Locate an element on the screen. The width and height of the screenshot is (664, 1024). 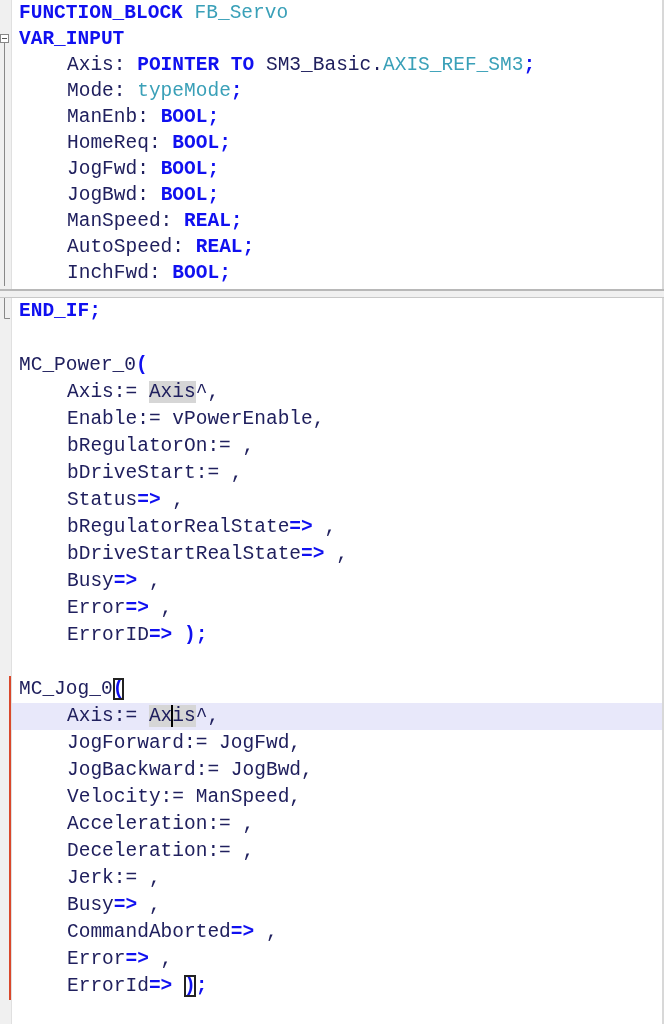
code-line: bRegulatorOn:= , is located at coordinates (161, 446).